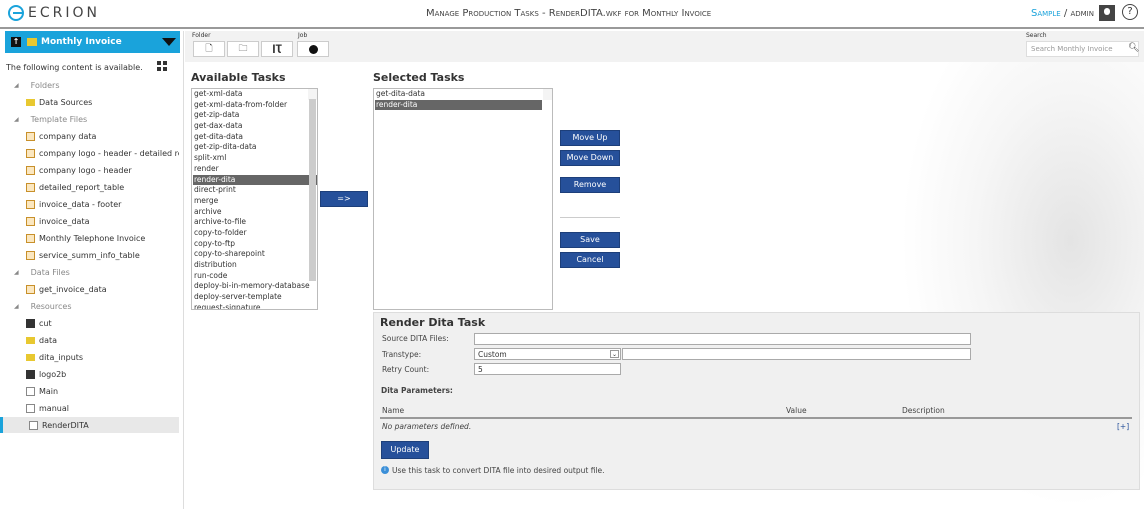  I want to click on up-arrow-icon: ↑, so click(16, 42).